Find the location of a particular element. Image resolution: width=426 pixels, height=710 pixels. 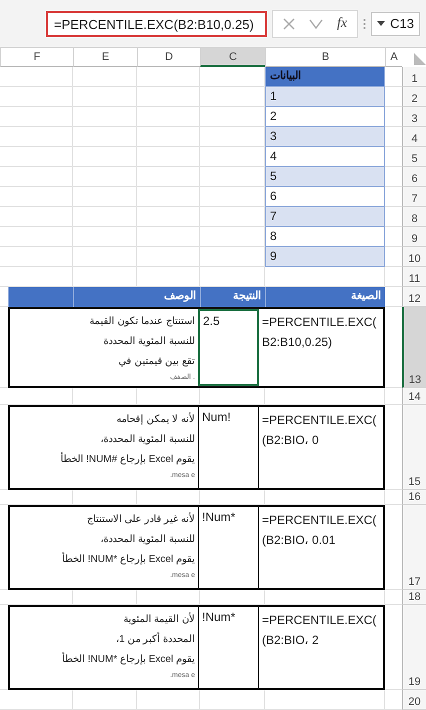

row-header: 8 is located at coordinates (414, 217).